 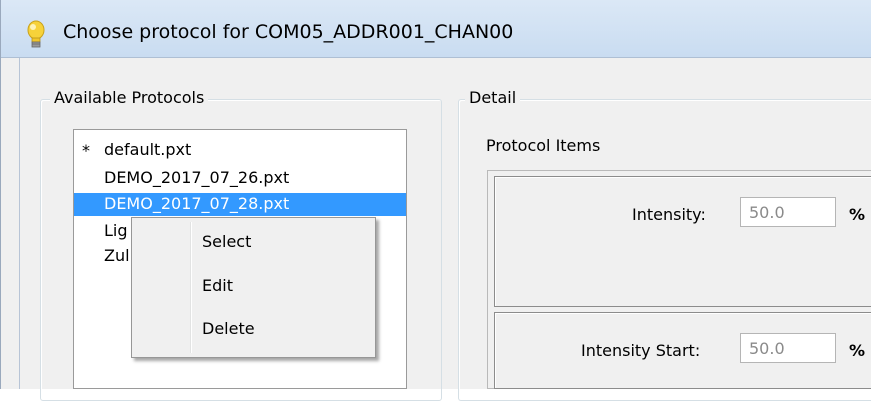 I want to click on list-item-selected: DEMO_2017_07_28.pxt, so click(x=240, y=204).